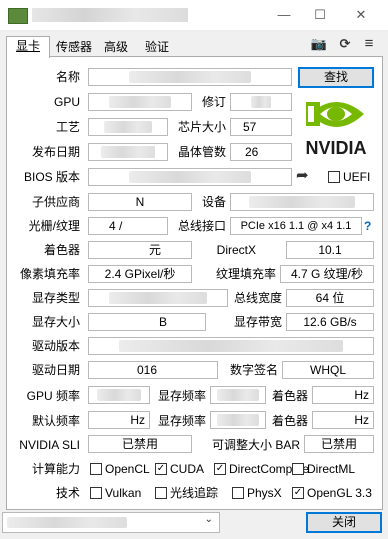 The image size is (388, 539). Describe the element at coordinates (336, 130) in the screenshot. I see `nvidia-eye-icon: NVIDIA` at that location.